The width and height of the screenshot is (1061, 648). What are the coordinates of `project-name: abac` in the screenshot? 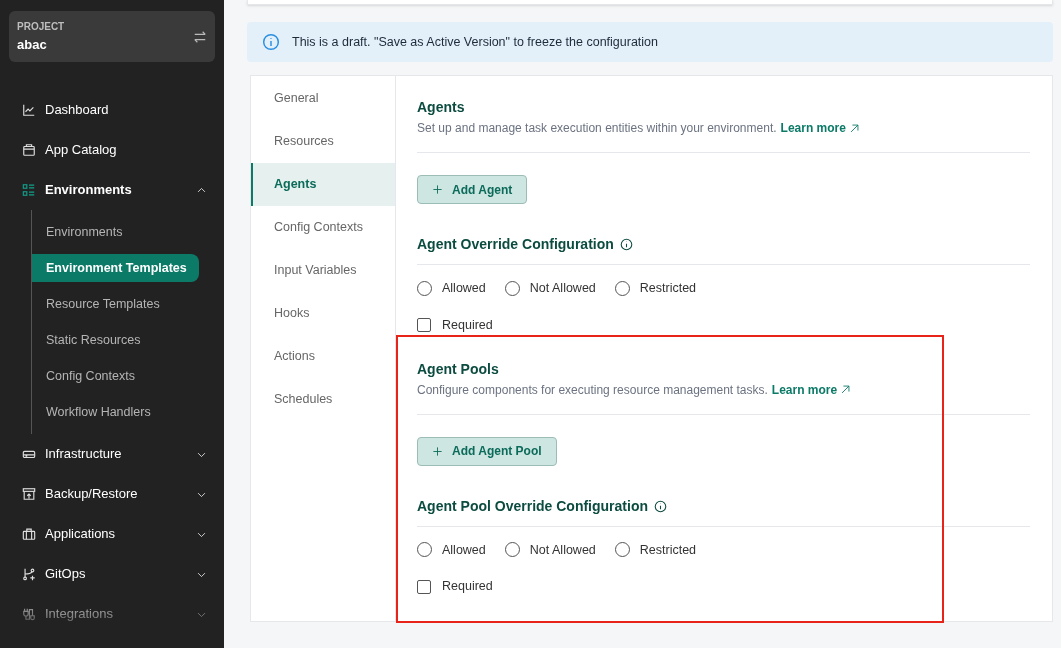 It's located at (32, 44).